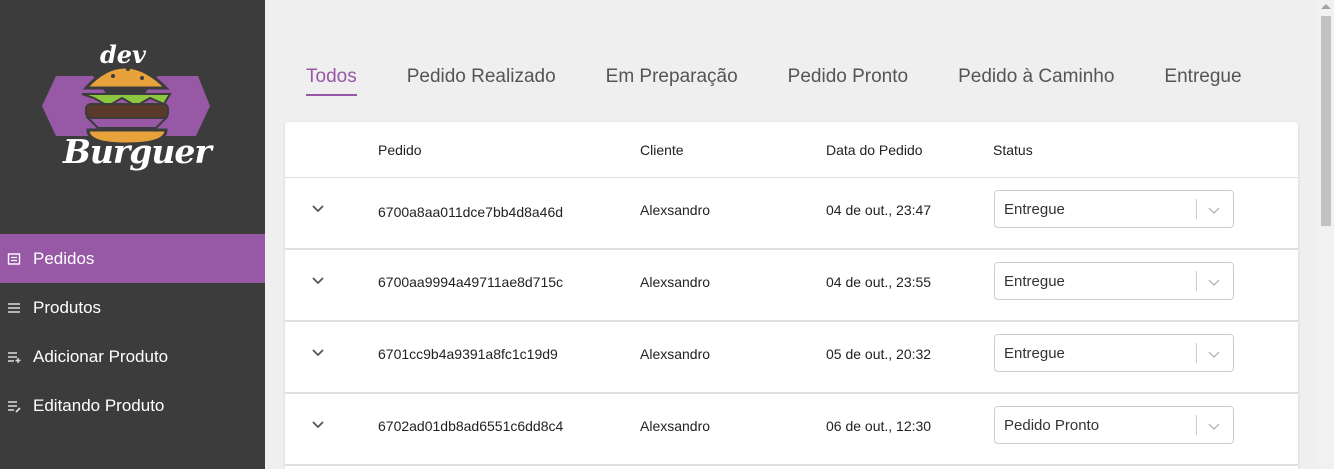 Image resolution: width=1334 pixels, height=469 pixels. Describe the element at coordinates (672, 81) in the screenshot. I see `tab-em-preparacao: Em Preparação` at that location.